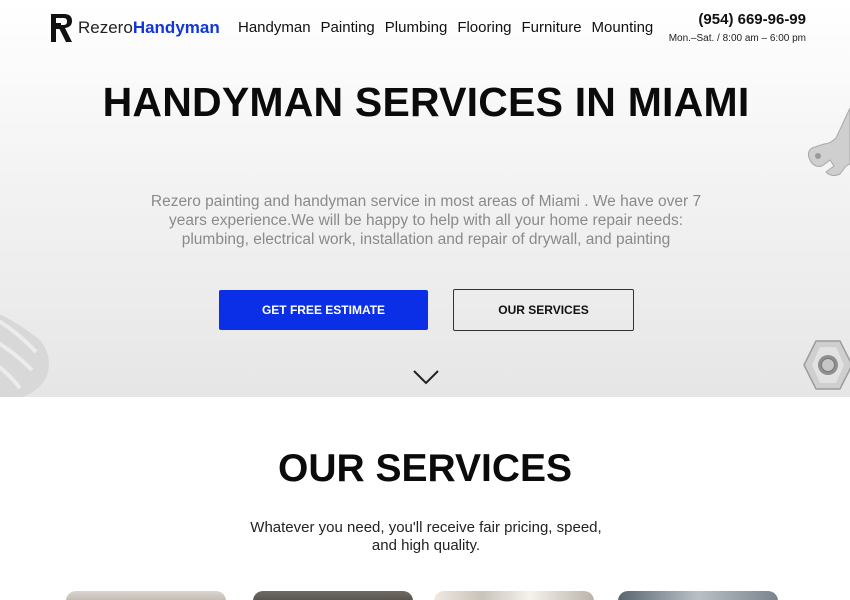 Image resolution: width=850 pixels, height=600 pixels. Describe the element at coordinates (737, 38) in the screenshot. I see `business-hours: Mon.–Sat. / 8:00 am – 6:00 pm` at that location.